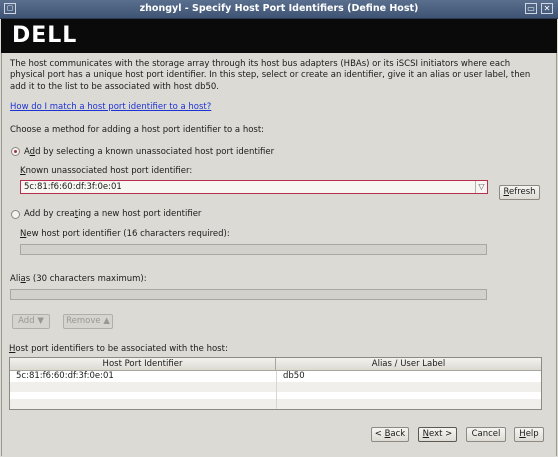 The image size is (558, 457). Describe the element at coordinates (31, 321) in the screenshot. I see `add-button: Add ▼` at that location.